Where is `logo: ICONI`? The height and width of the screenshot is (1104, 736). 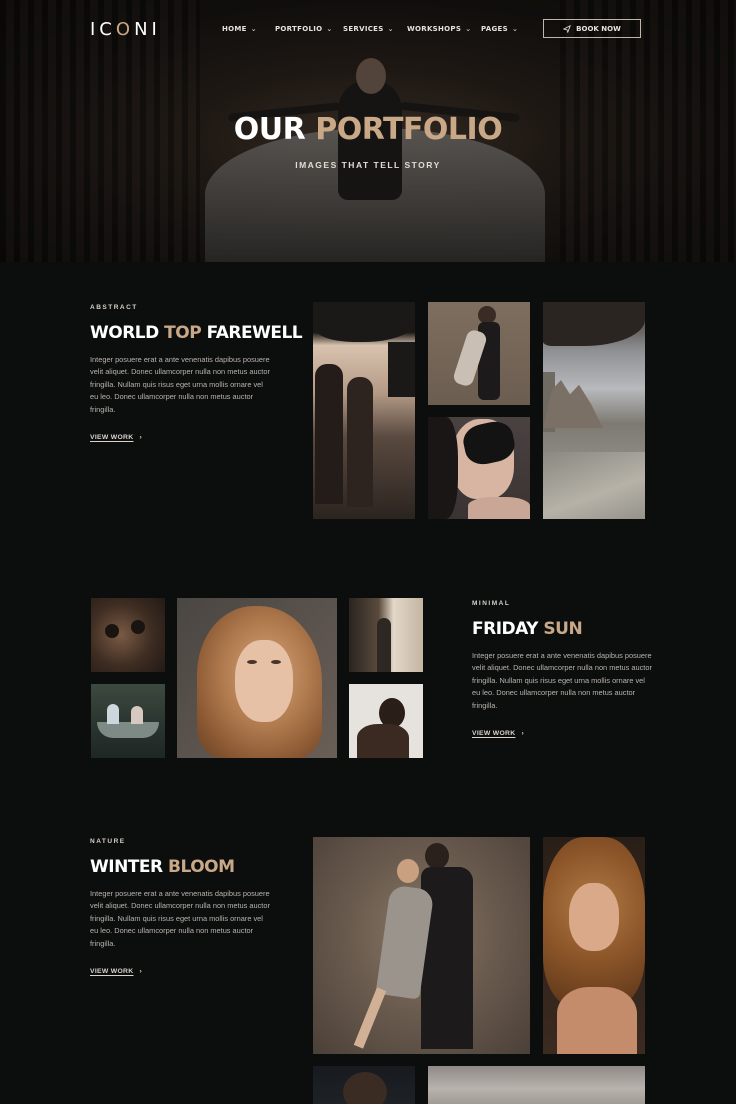 logo: ICONI is located at coordinates (125, 29).